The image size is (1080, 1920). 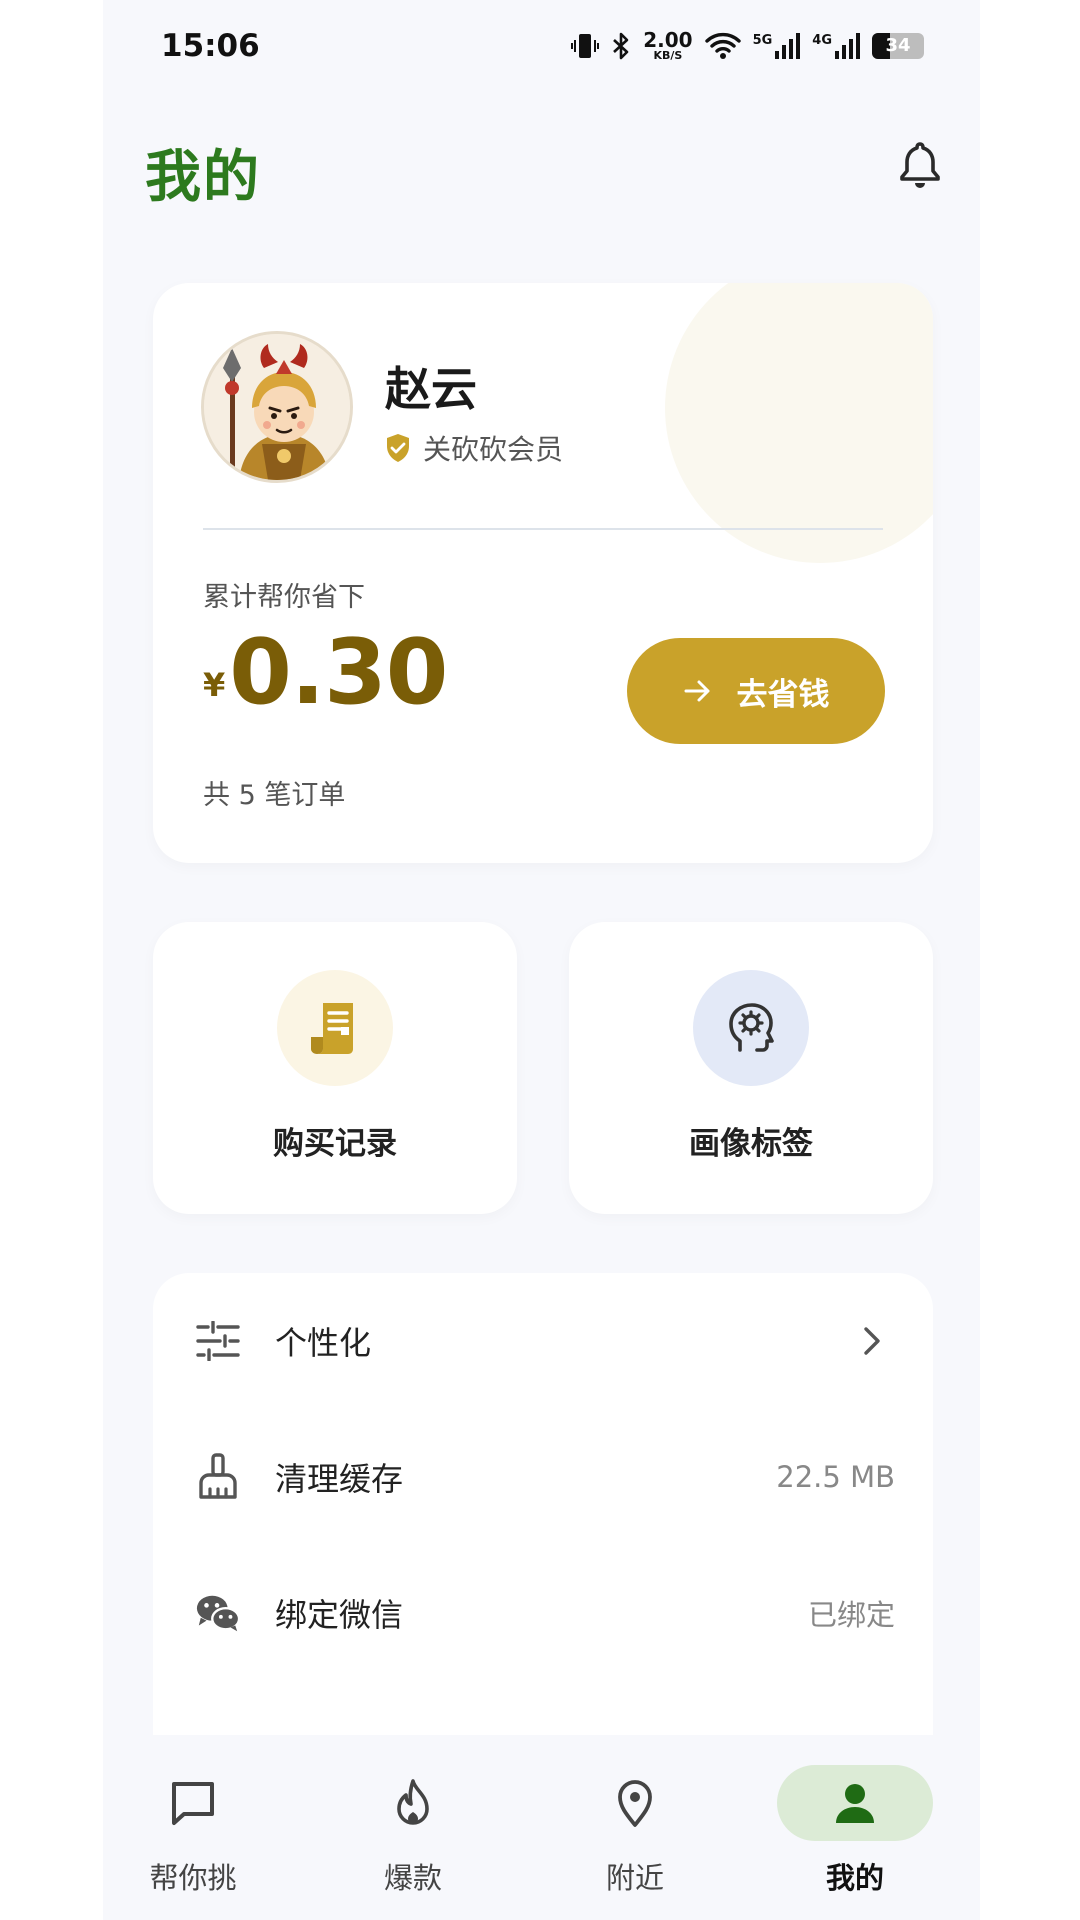 What do you see at coordinates (634, 1878) in the screenshot?
I see `nav-label: 附近` at bounding box center [634, 1878].